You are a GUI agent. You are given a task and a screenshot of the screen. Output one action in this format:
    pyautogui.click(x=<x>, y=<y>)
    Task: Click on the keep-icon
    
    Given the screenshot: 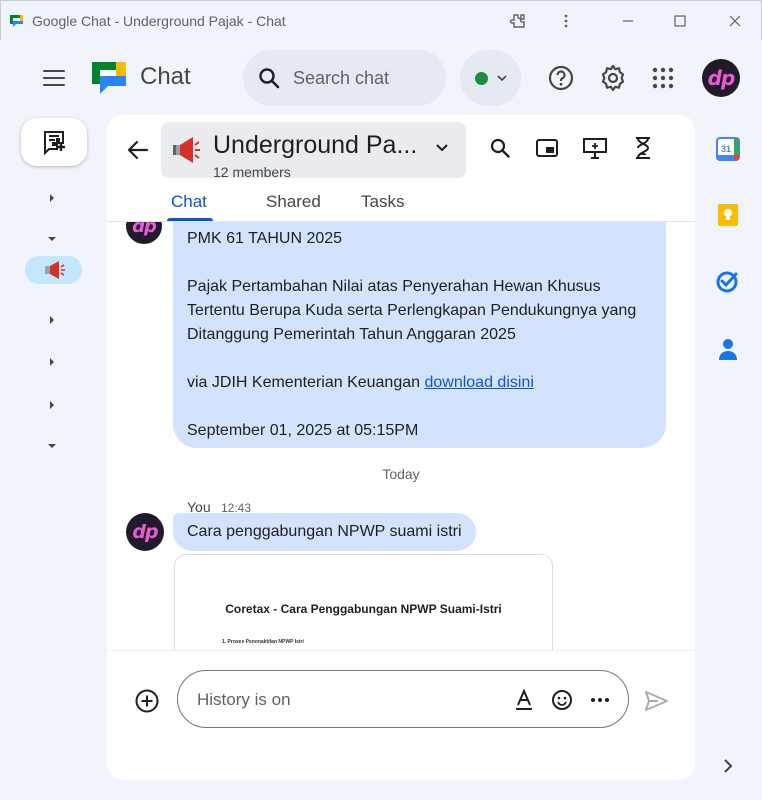 What is the action you would take?
    pyautogui.click(x=728, y=215)
    